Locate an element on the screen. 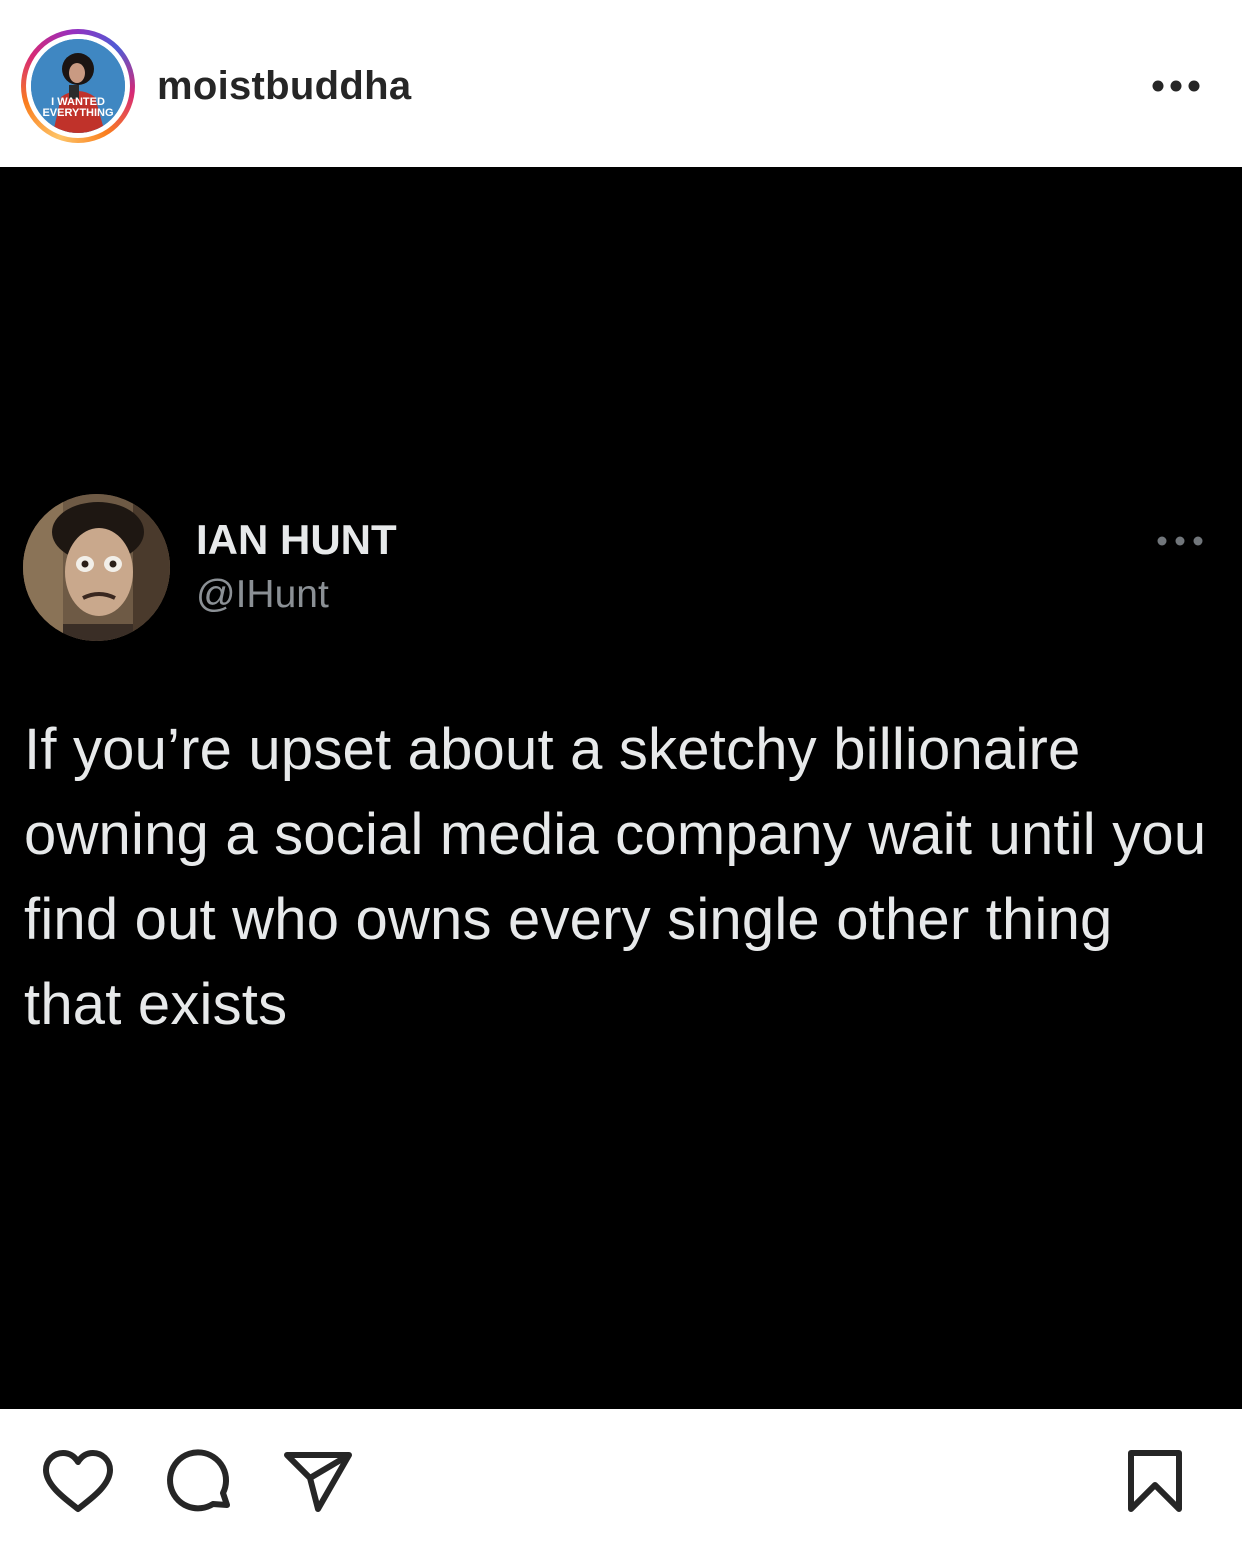 The height and width of the screenshot is (1549, 1242). comment-icon is located at coordinates (199, 1483).